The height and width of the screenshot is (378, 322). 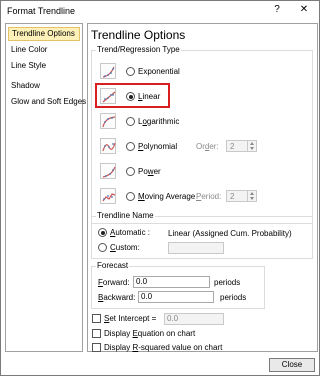 I want to click on custom-name-radio, so click(x=102, y=247).